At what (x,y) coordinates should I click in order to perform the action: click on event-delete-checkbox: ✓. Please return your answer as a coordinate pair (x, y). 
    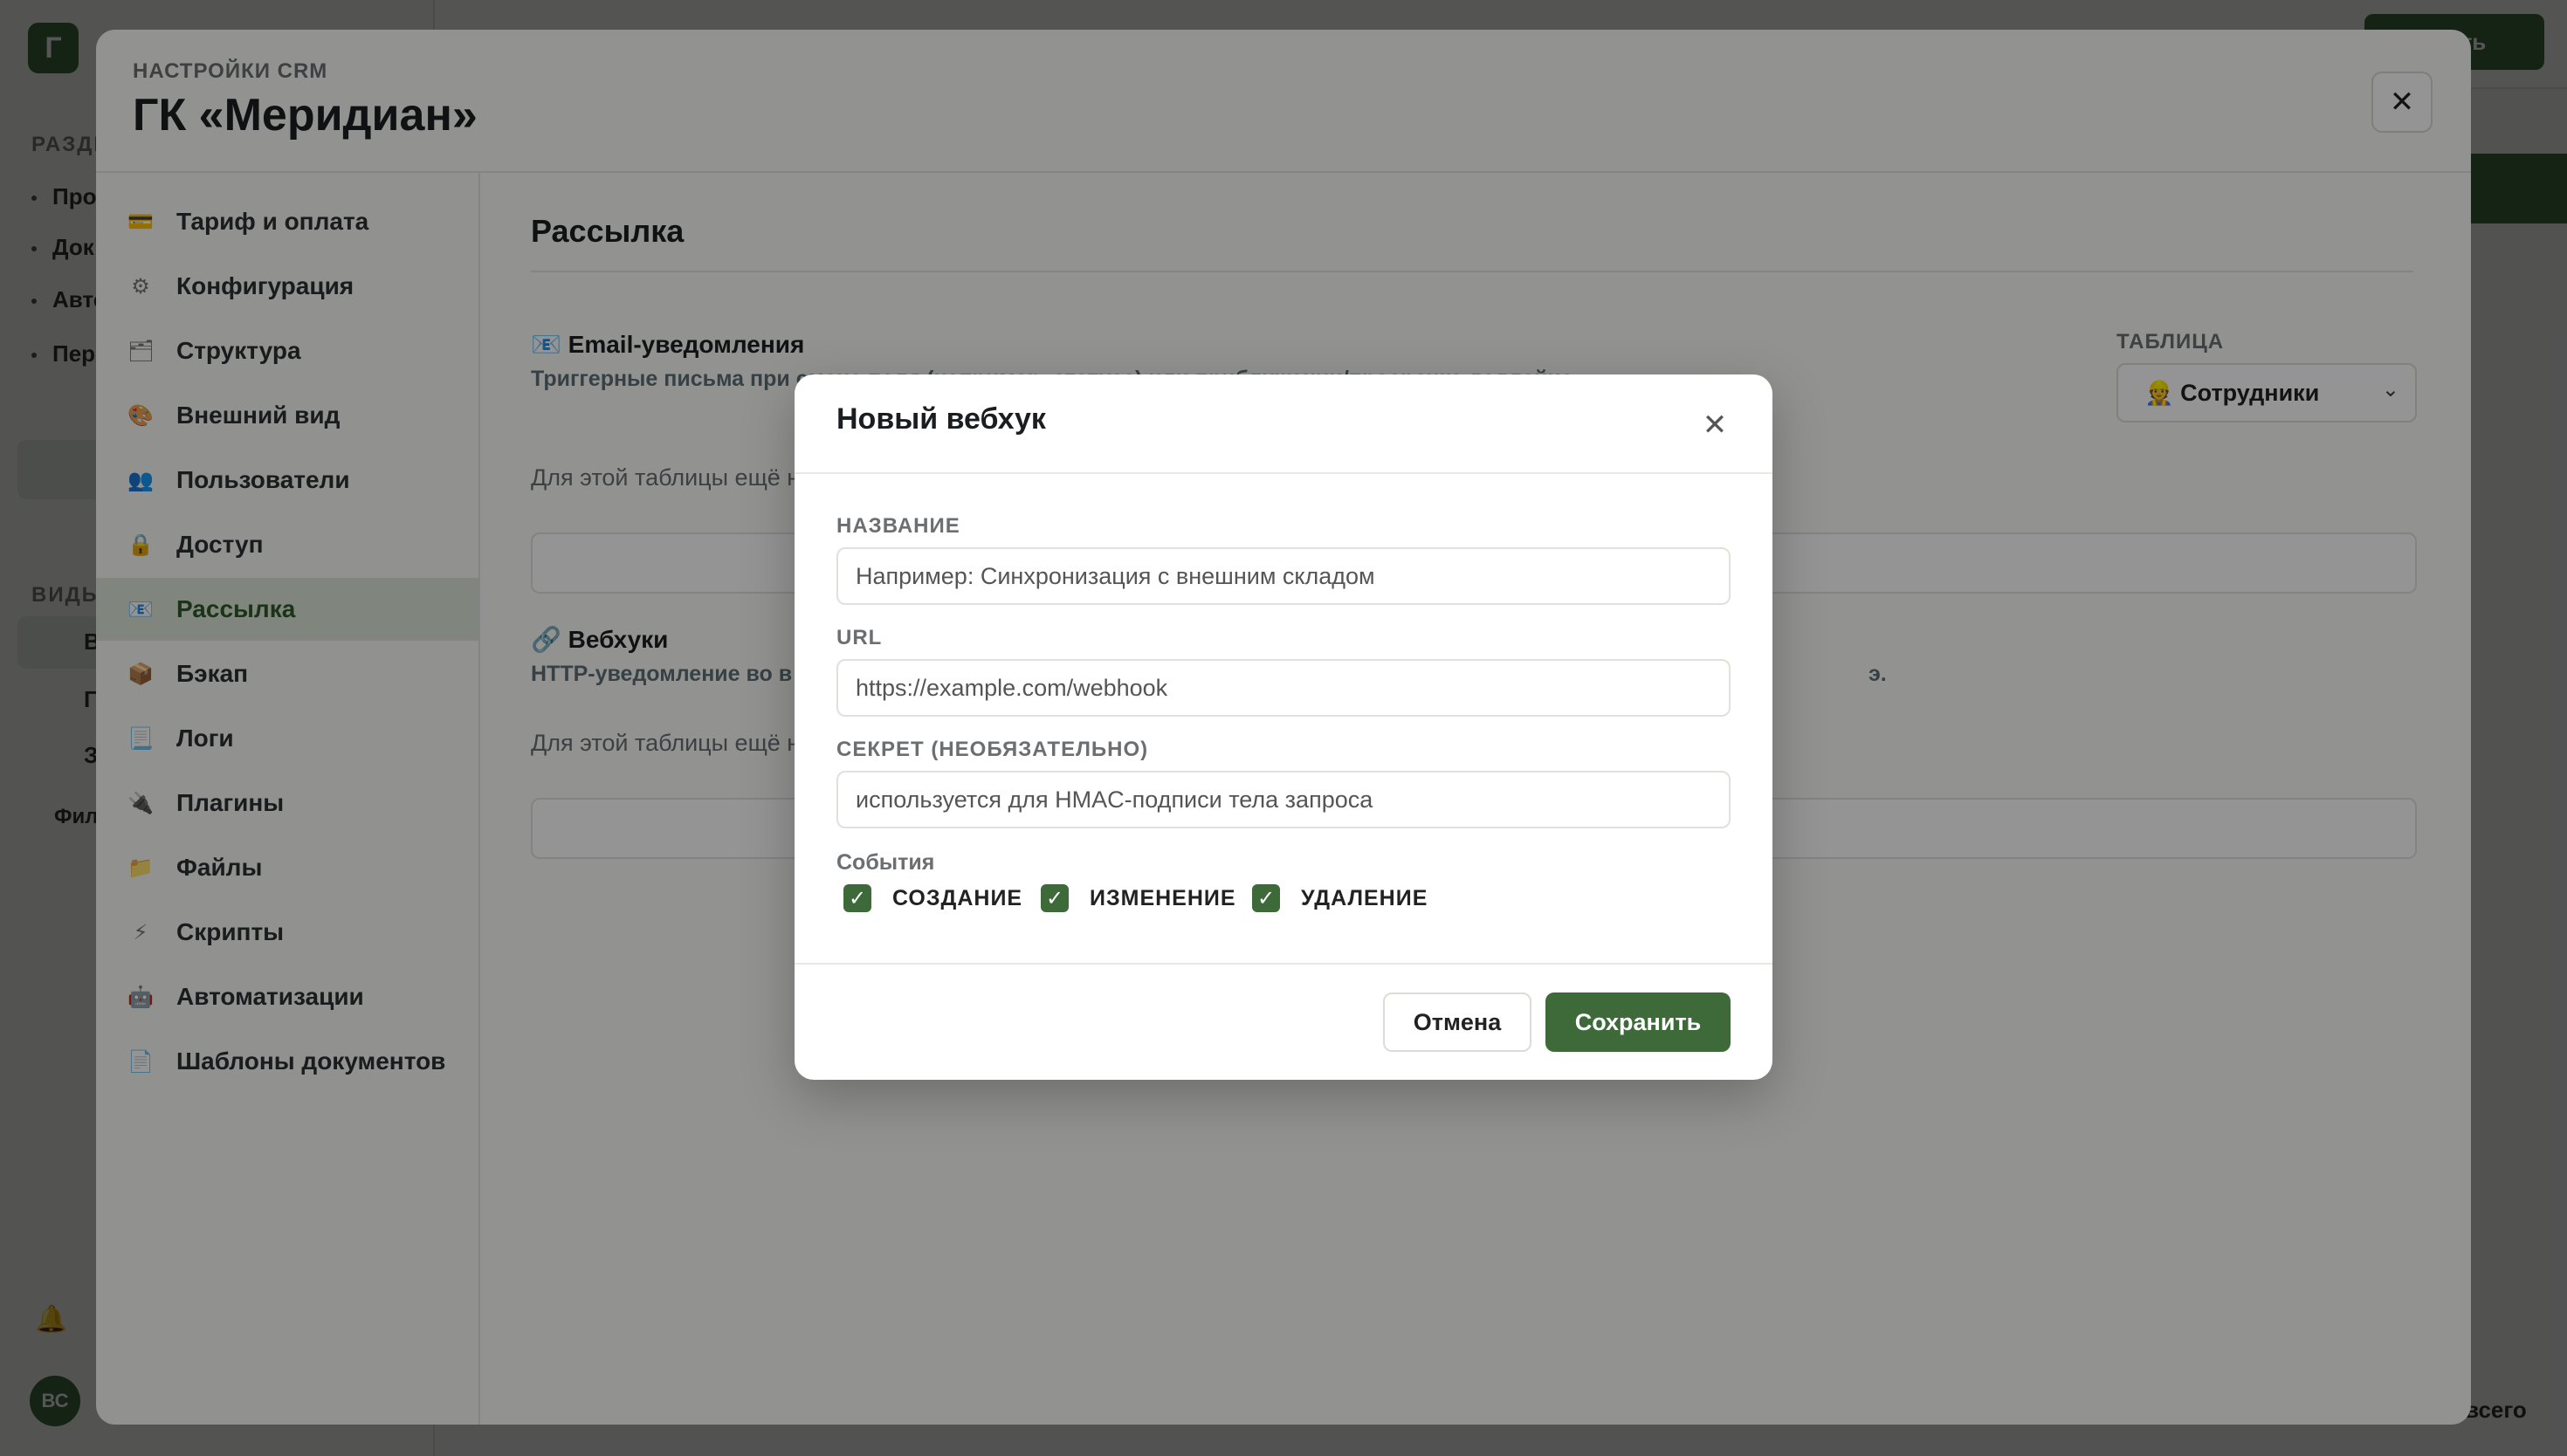
    Looking at the image, I should click on (1266, 898).